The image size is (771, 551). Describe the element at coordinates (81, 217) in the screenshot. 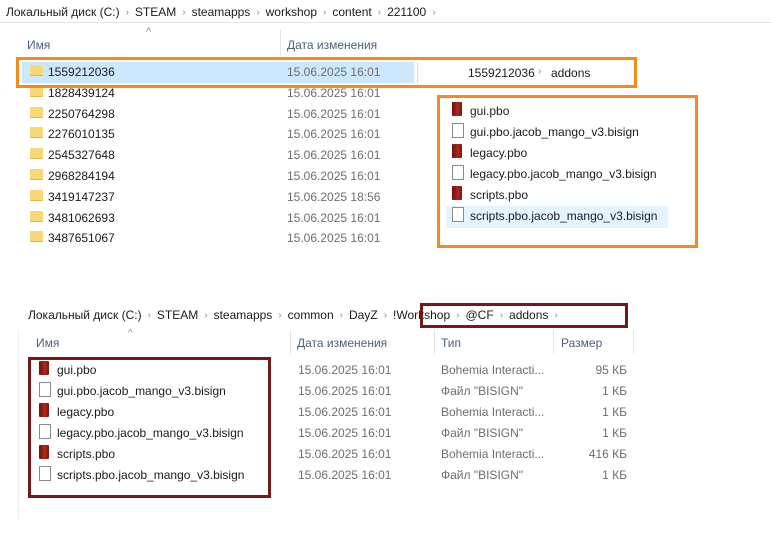

I see `folder-name: 3481062693` at that location.